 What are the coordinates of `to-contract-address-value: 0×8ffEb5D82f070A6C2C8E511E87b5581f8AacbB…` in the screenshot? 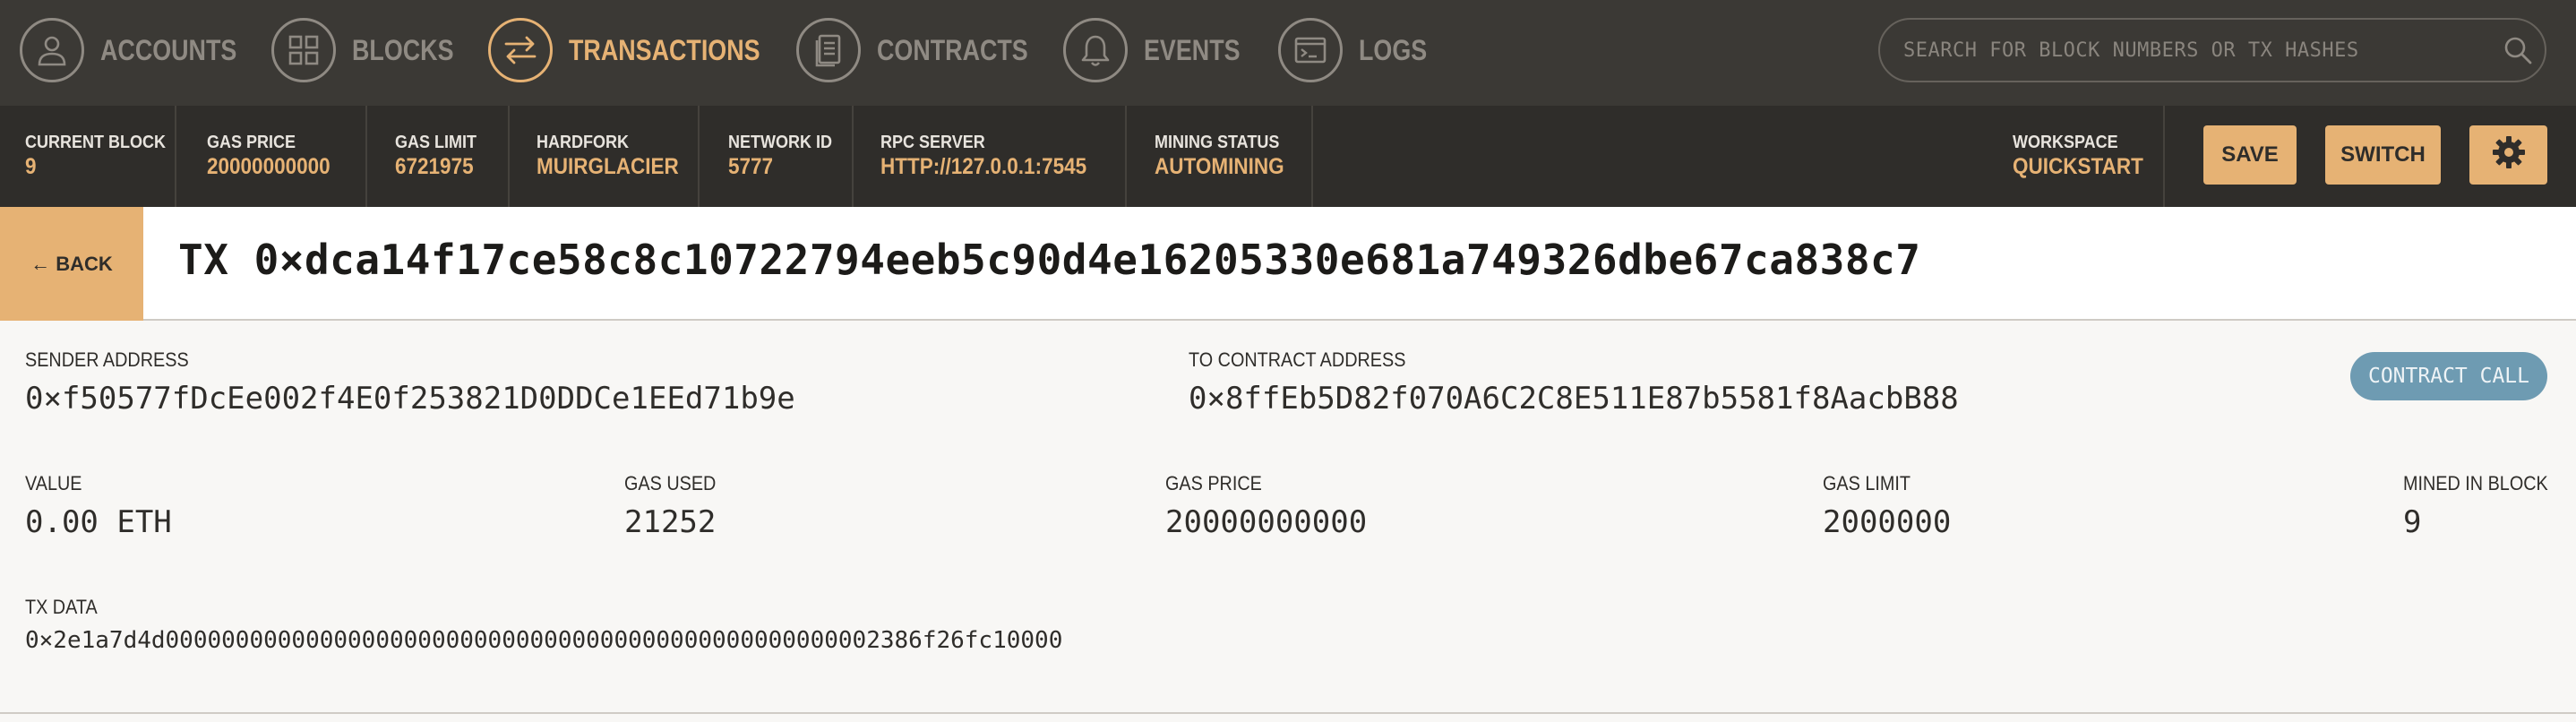 It's located at (1574, 399).